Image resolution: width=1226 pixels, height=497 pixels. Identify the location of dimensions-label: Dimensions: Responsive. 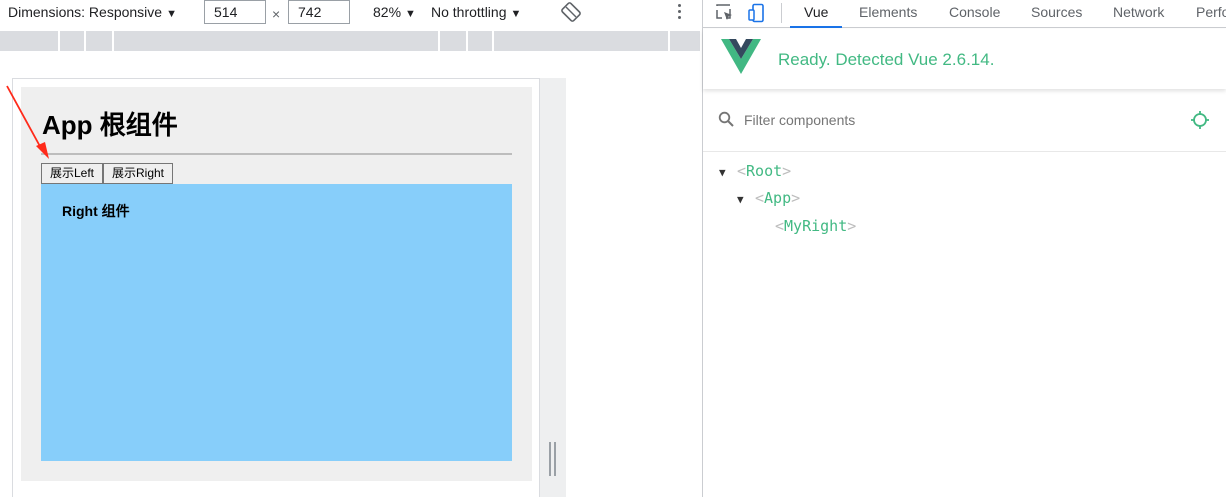
(85, 12).